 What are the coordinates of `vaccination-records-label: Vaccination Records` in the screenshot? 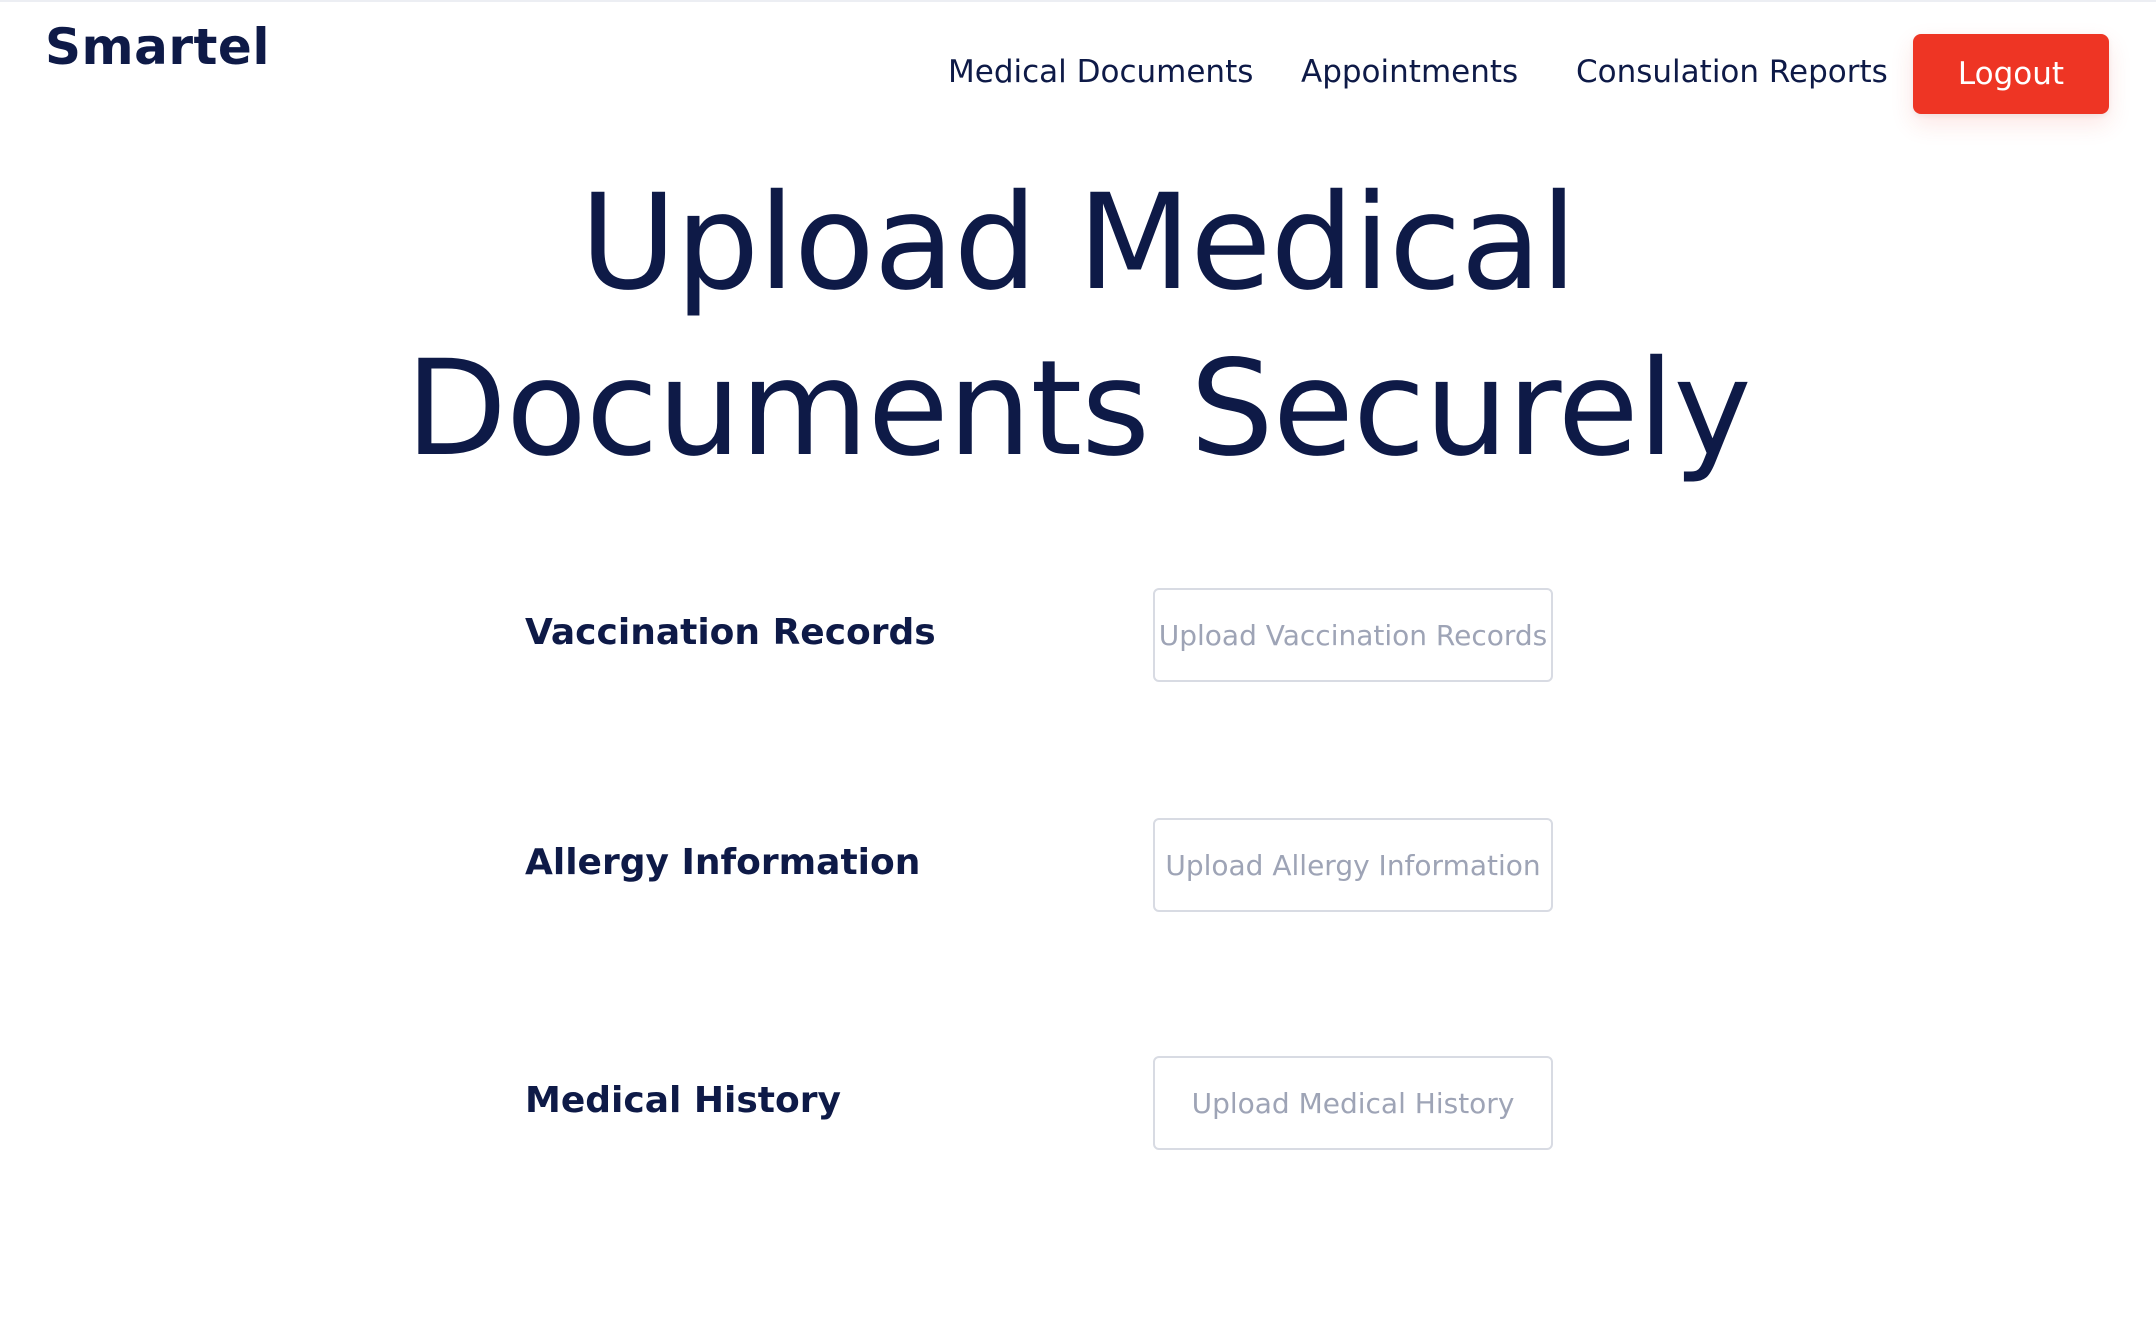 It's located at (730, 632).